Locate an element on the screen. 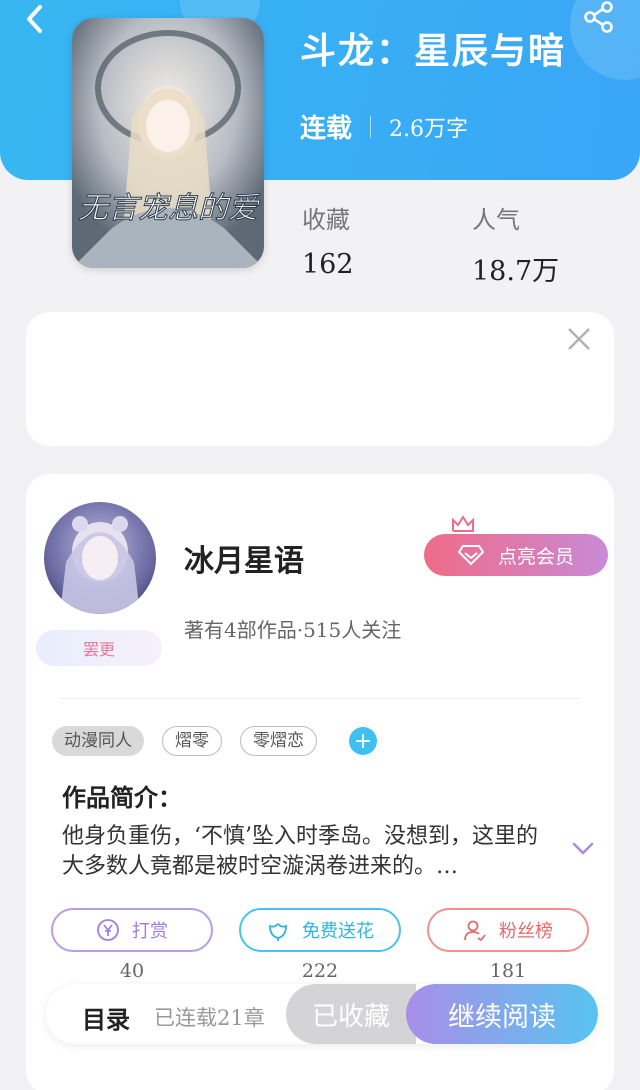 The width and height of the screenshot is (640, 1090). close-icon is located at coordinates (579, 339).